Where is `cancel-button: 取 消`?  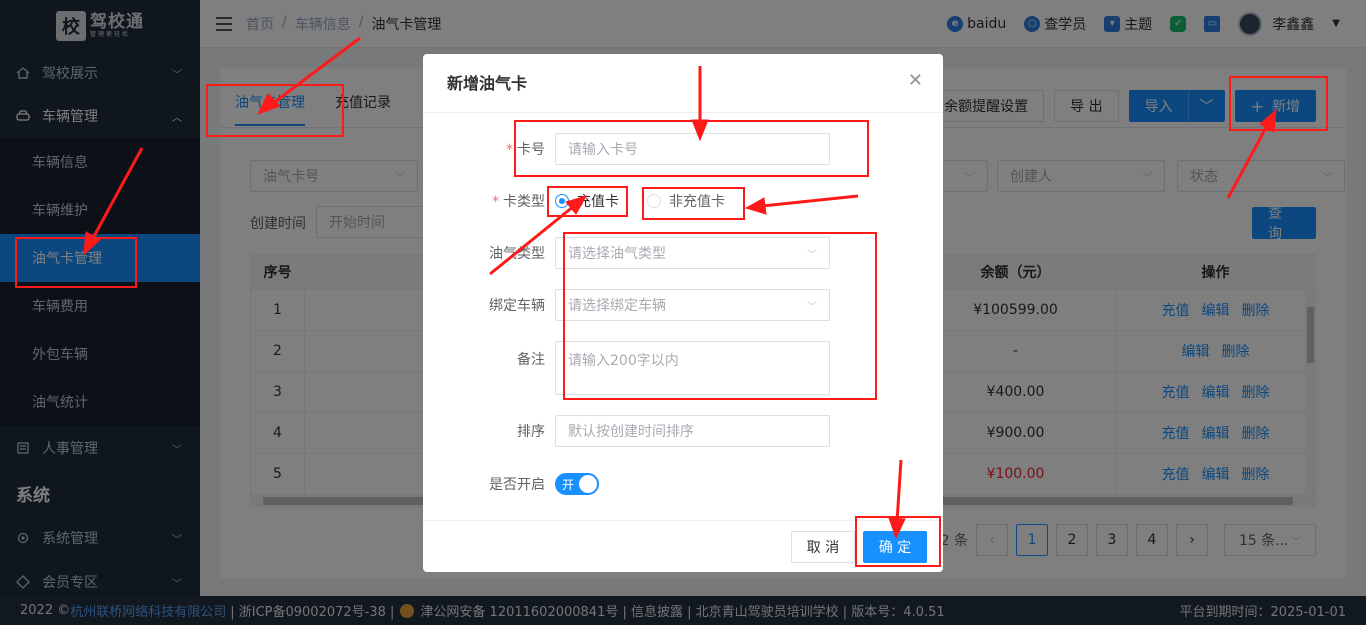 cancel-button: 取 消 is located at coordinates (823, 547).